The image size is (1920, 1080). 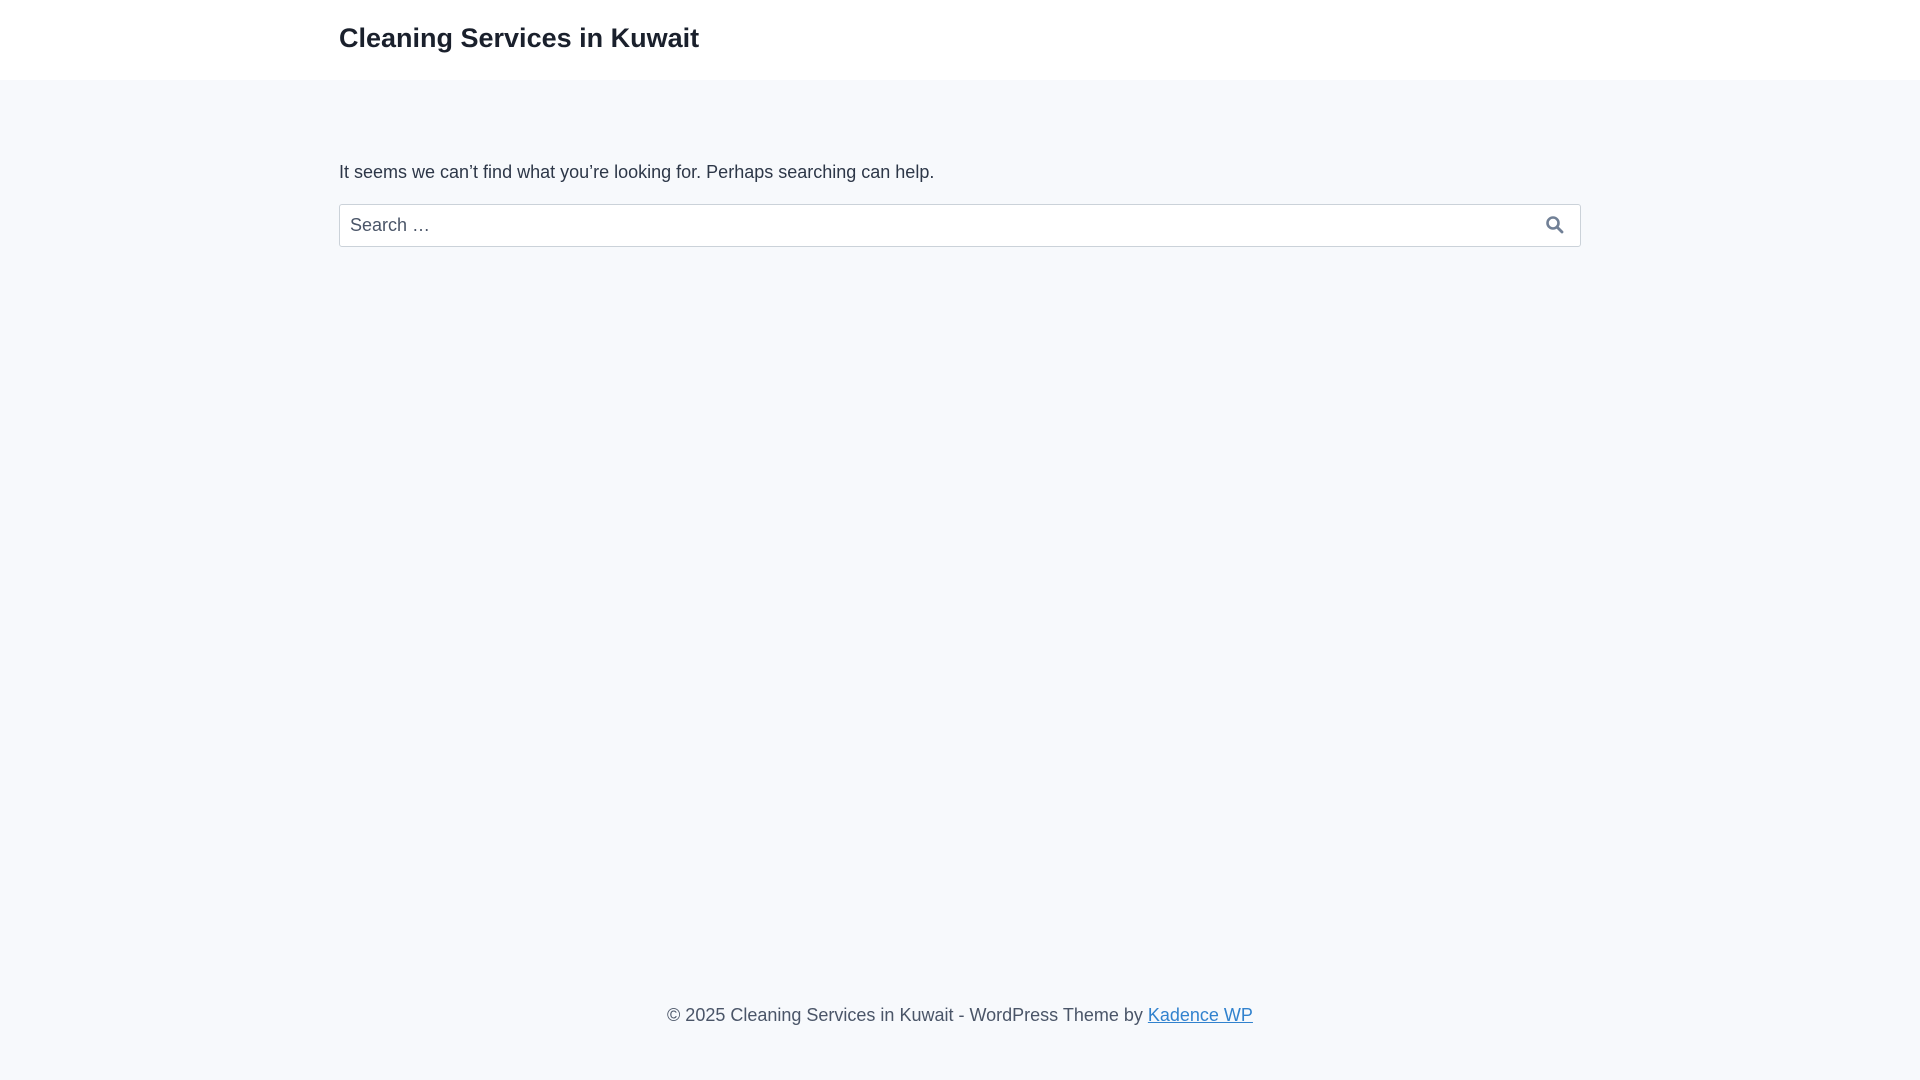 What do you see at coordinates (960, 40) in the screenshot?
I see `site-header: Cleaning Services in Kuwait` at bounding box center [960, 40].